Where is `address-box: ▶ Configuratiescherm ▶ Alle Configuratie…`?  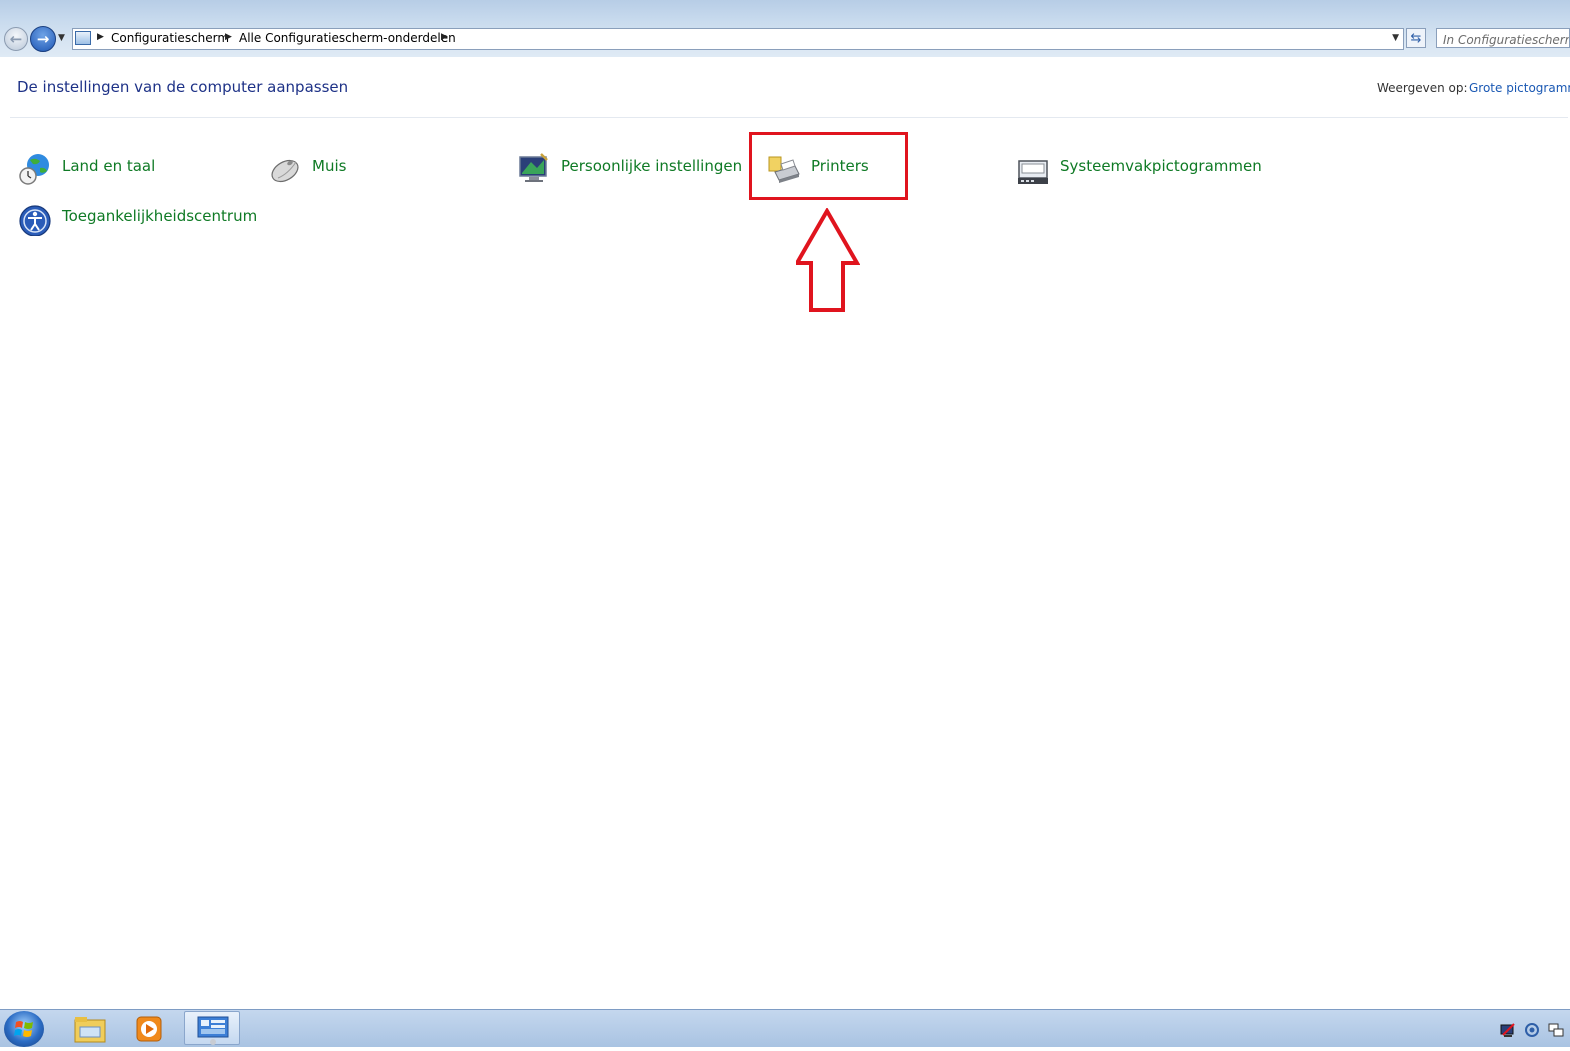 address-box: ▶ Configuratiescherm ▶ Alle Configuratie… is located at coordinates (738, 39).